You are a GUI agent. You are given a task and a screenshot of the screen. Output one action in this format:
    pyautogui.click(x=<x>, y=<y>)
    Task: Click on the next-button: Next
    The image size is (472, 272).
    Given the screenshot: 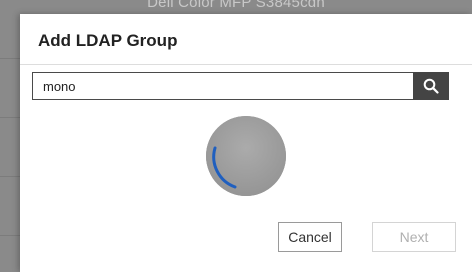 What is the action you would take?
    pyautogui.click(x=414, y=237)
    